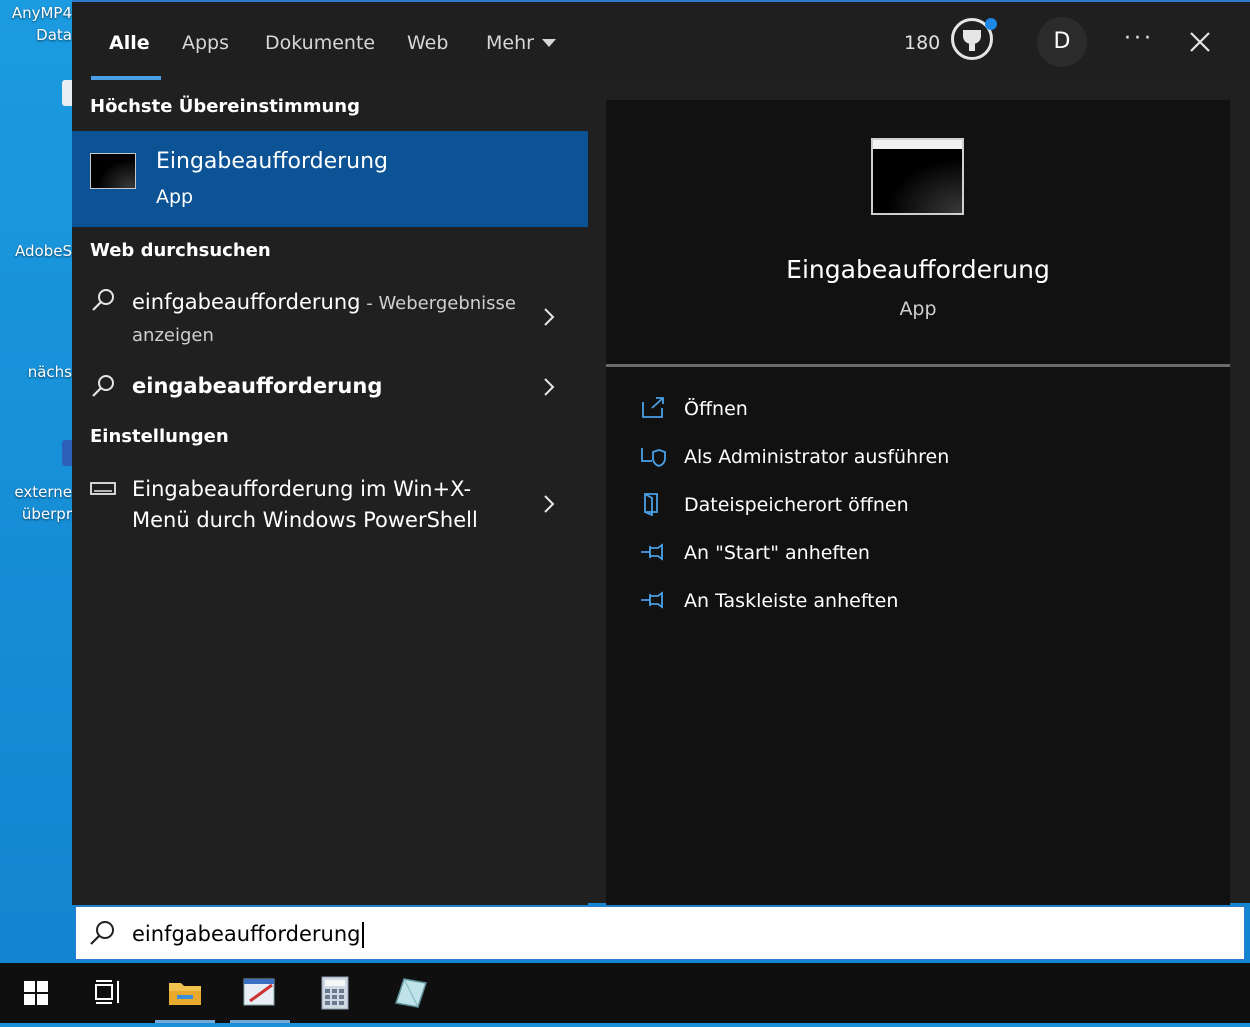 This screenshot has height=1027, width=1250. What do you see at coordinates (922, 43) in the screenshot?
I see `rewards-points: 180` at bounding box center [922, 43].